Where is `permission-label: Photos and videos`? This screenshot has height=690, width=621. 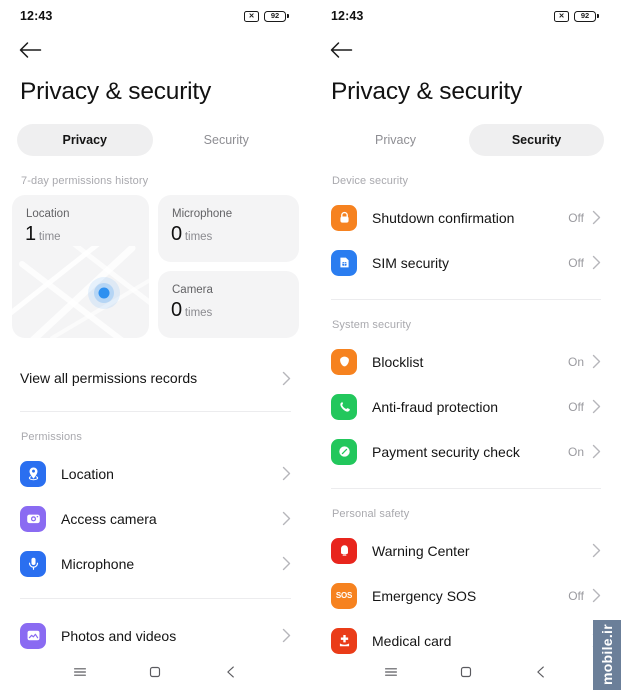 permission-label: Photos and videos is located at coordinates (119, 635).